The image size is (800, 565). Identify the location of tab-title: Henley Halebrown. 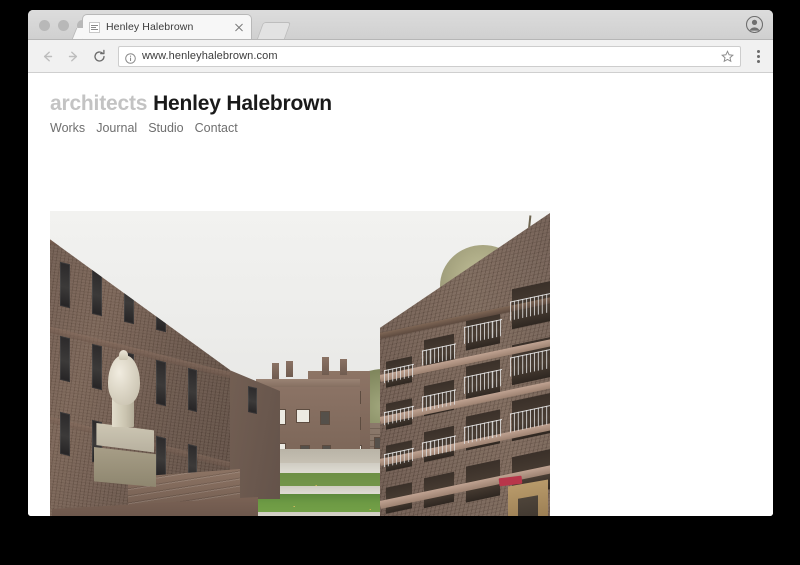
(150, 27).